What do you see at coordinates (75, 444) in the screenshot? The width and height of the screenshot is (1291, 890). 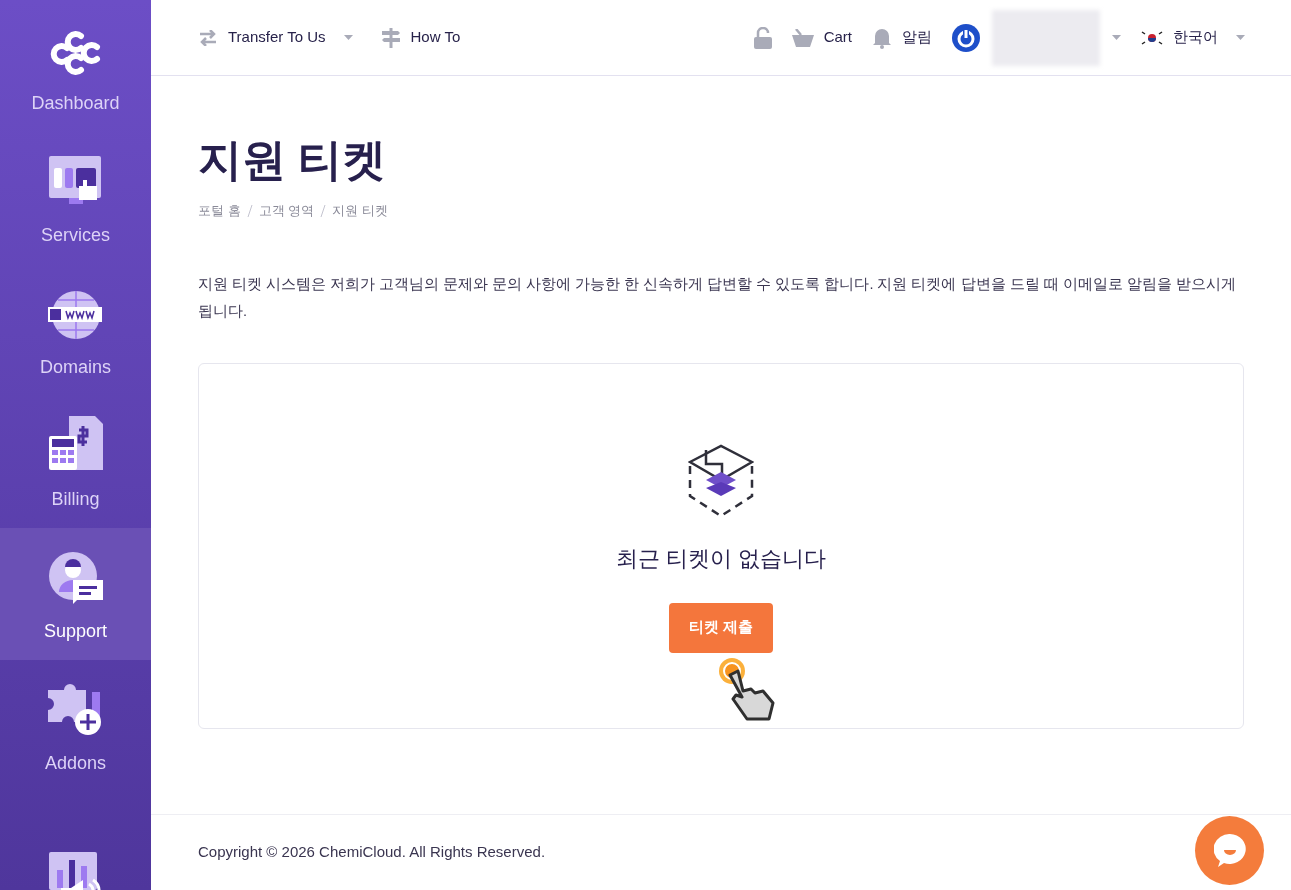 I see `calculator-icon` at bounding box center [75, 444].